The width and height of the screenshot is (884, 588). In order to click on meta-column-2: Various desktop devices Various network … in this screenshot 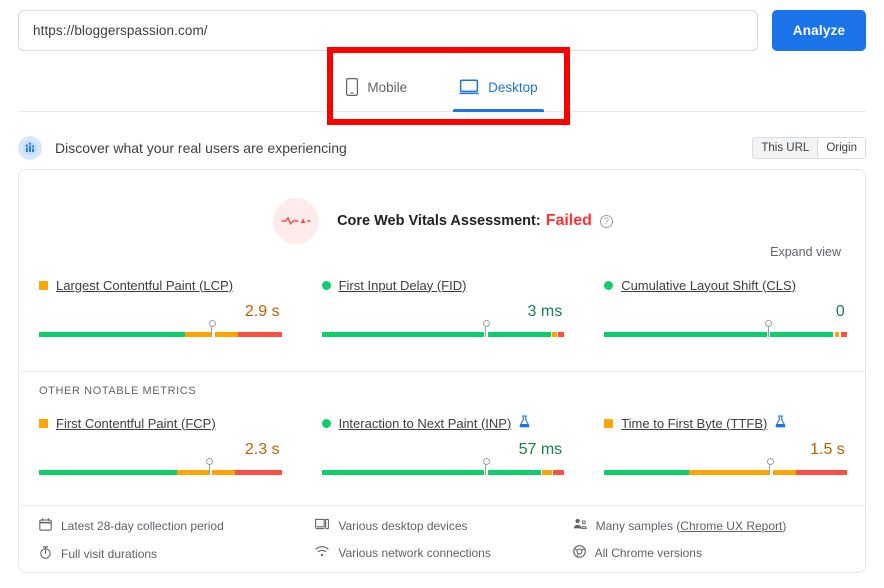, I will do `click(443, 540)`.